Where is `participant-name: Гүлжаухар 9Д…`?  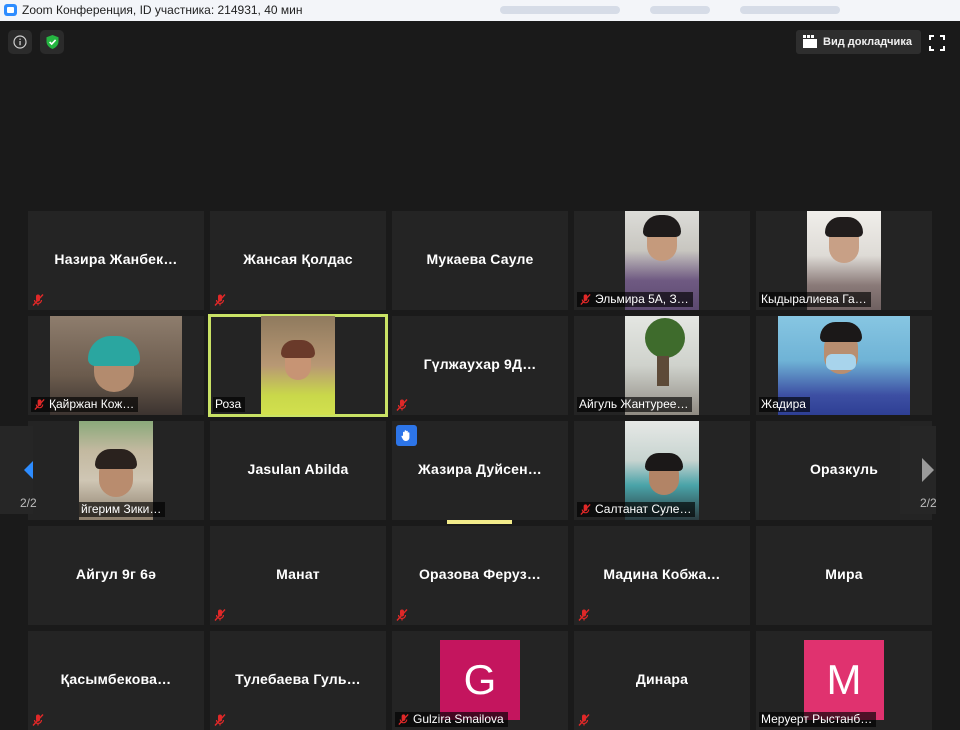
participant-name: Гүлжаухар 9Д… is located at coordinates (480, 364).